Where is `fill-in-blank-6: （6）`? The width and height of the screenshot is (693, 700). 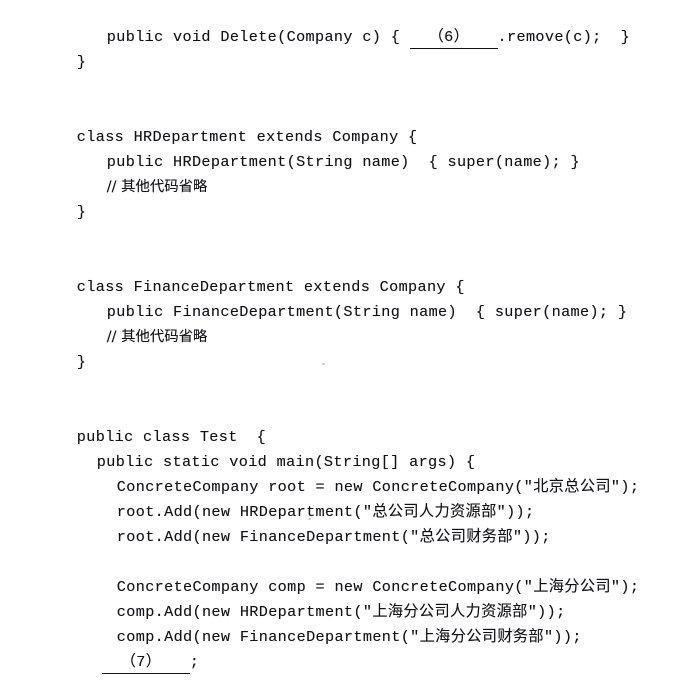 fill-in-blank-6: （6） is located at coordinates (453, 38).